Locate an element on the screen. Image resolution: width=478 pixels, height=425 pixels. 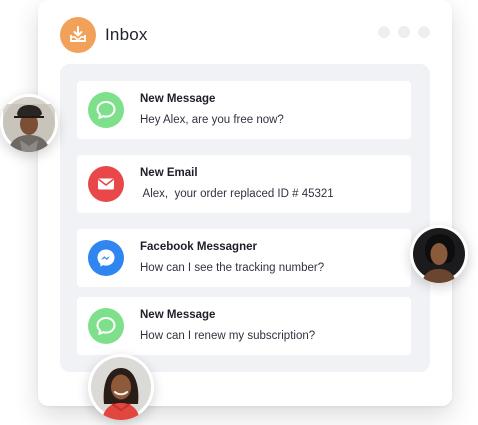
message-preview: How can I see the tracking number? is located at coordinates (232, 268).